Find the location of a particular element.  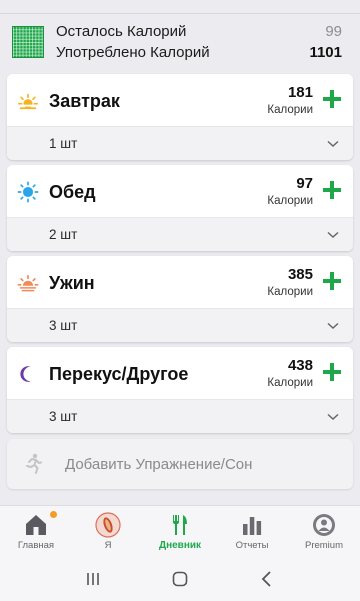

remaining-value: 99 is located at coordinates (333, 31).